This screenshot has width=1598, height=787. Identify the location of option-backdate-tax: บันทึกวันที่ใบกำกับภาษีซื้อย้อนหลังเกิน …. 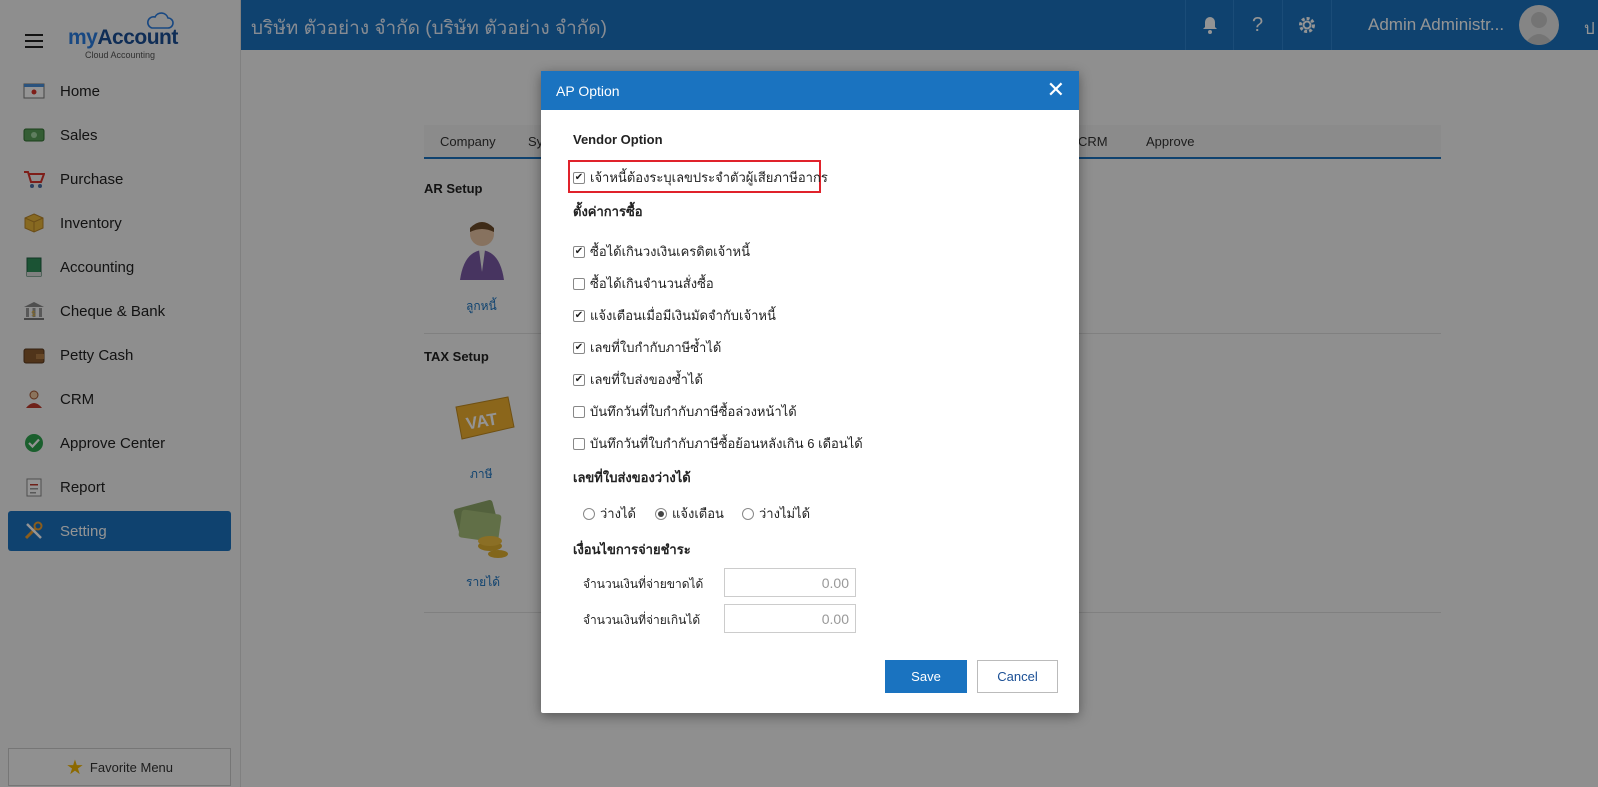
(718, 443).